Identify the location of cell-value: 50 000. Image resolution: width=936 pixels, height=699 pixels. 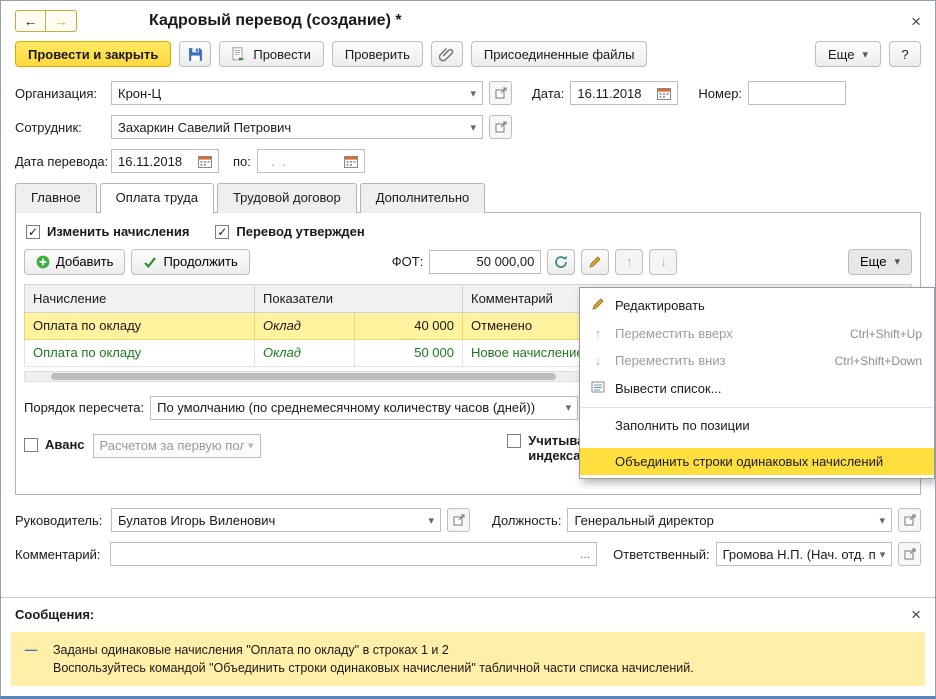
(408, 352).